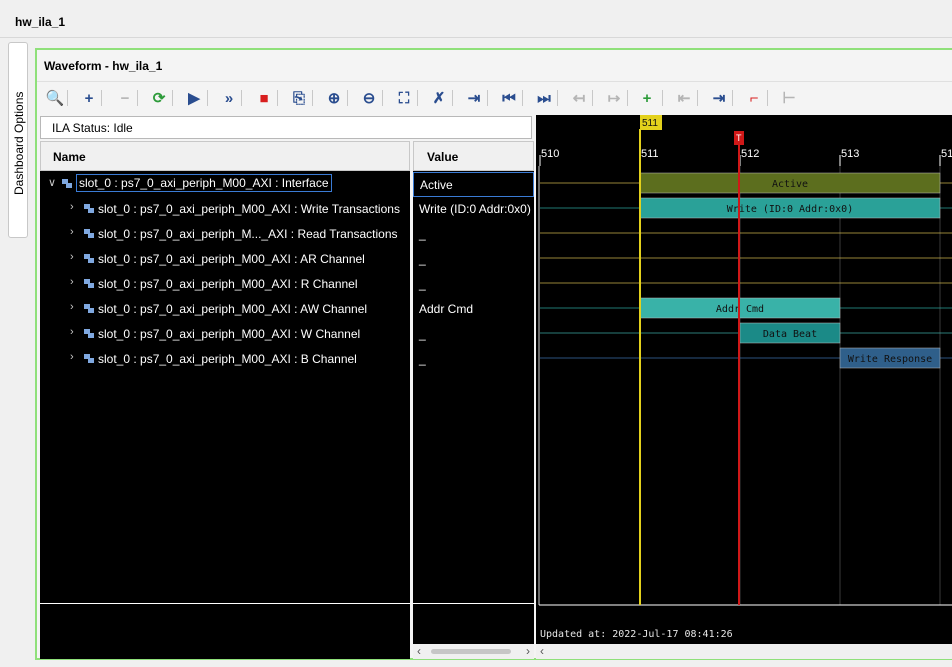 This screenshot has width=952, height=667. What do you see at coordinates (436, 185) in the screenshot?
I see `signal-value: Active` at bounding box center [436, 185].